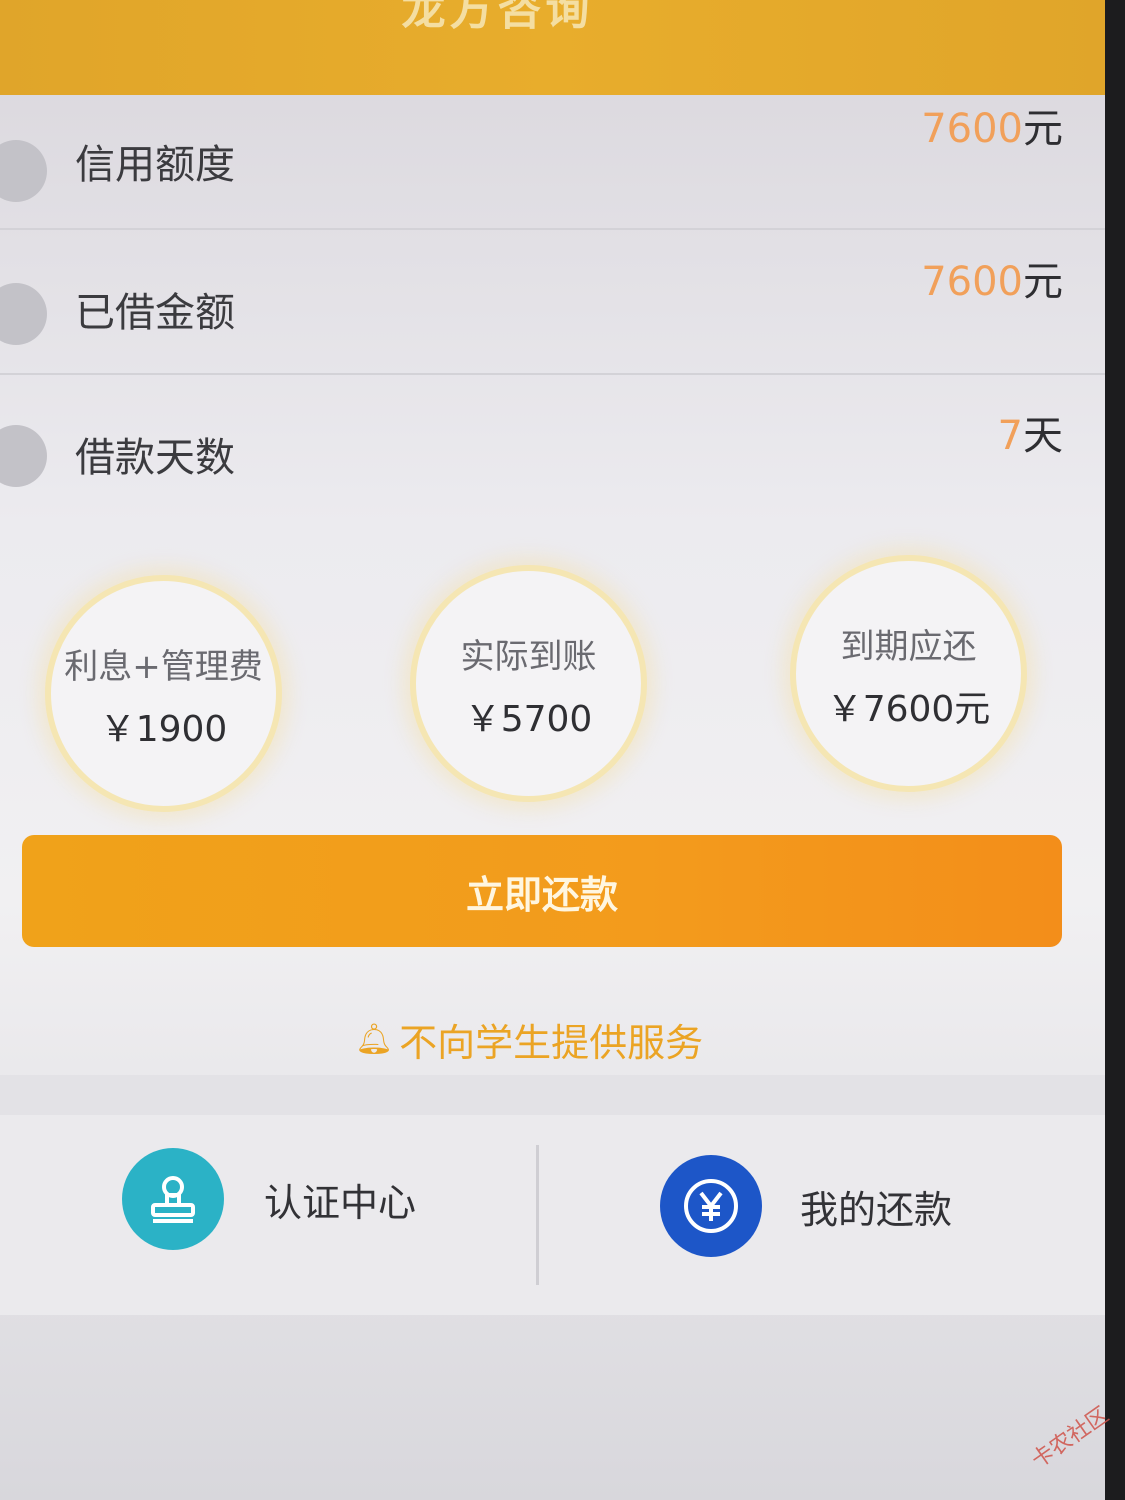 Image resolution: width=1125 pixels, height=1500 pixels. What do you see at coordinates (992, 129) in the screenshot?
I see `credit-limit-value: 7600元` at bounding box center [992, 129].